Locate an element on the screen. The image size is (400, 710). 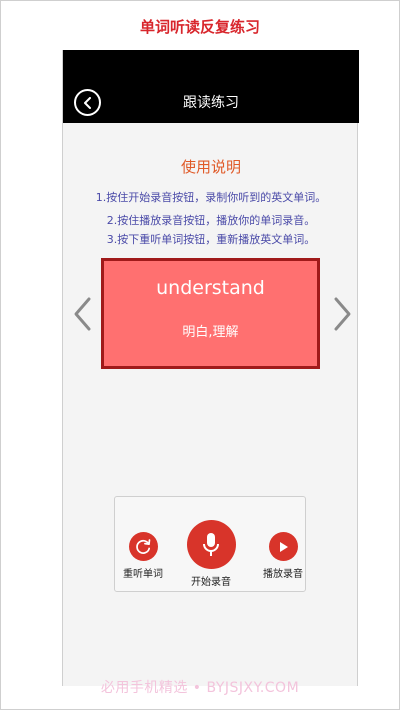
word-meaning: 明白,理解 is located at coordinates (210, 332).